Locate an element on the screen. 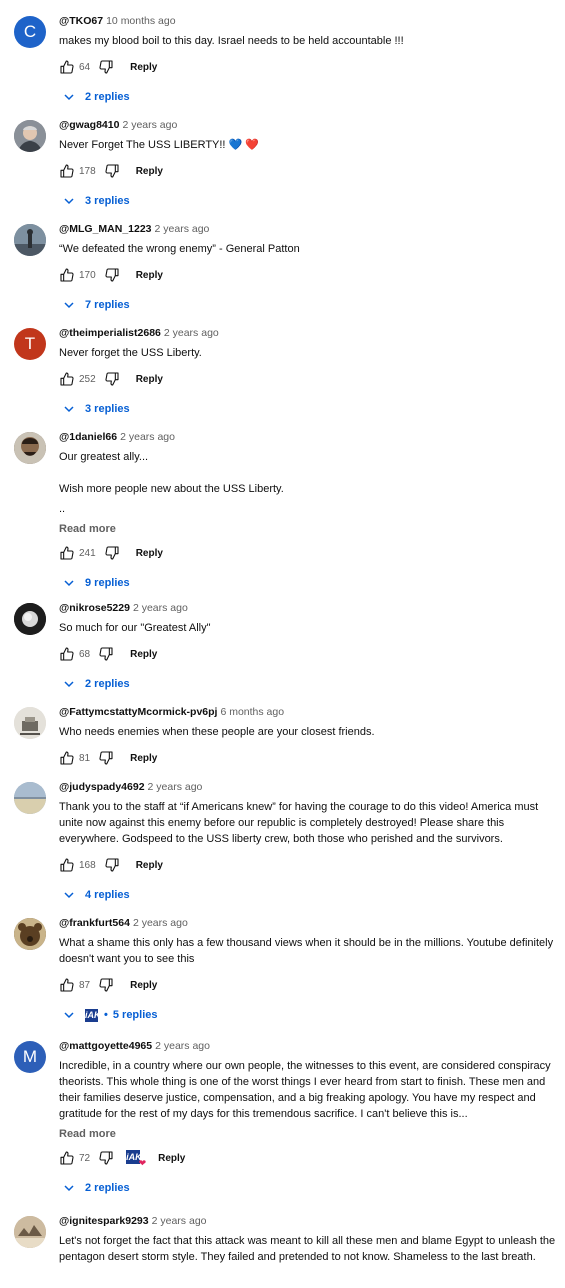 The width and height of the screenshot is (565, 1288). view-replies-button: 7 replies is located at coordinates (310, 305).